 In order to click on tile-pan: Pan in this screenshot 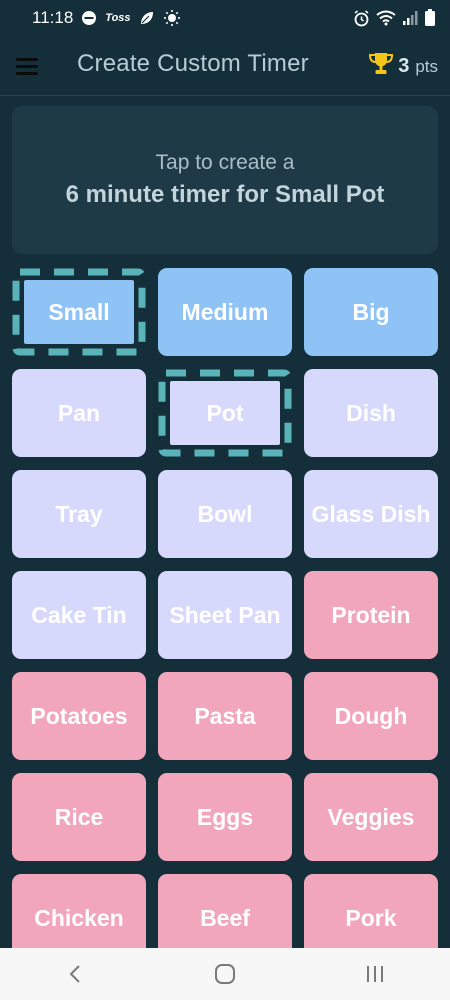, I will do `click(79, 413)`.